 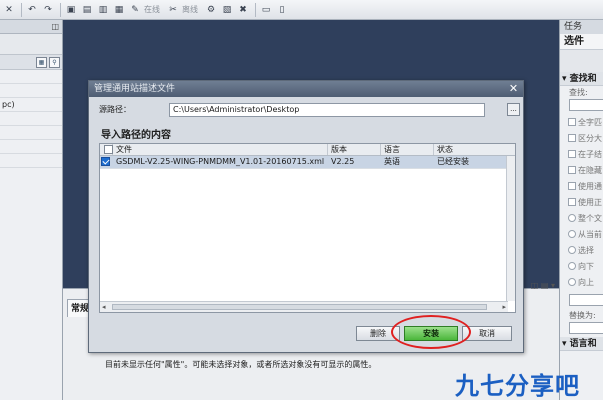 What do you see at coordinates (392, 161) in the screenshot?
I see `cell-language: 英语` at bounding box center [392, 161].